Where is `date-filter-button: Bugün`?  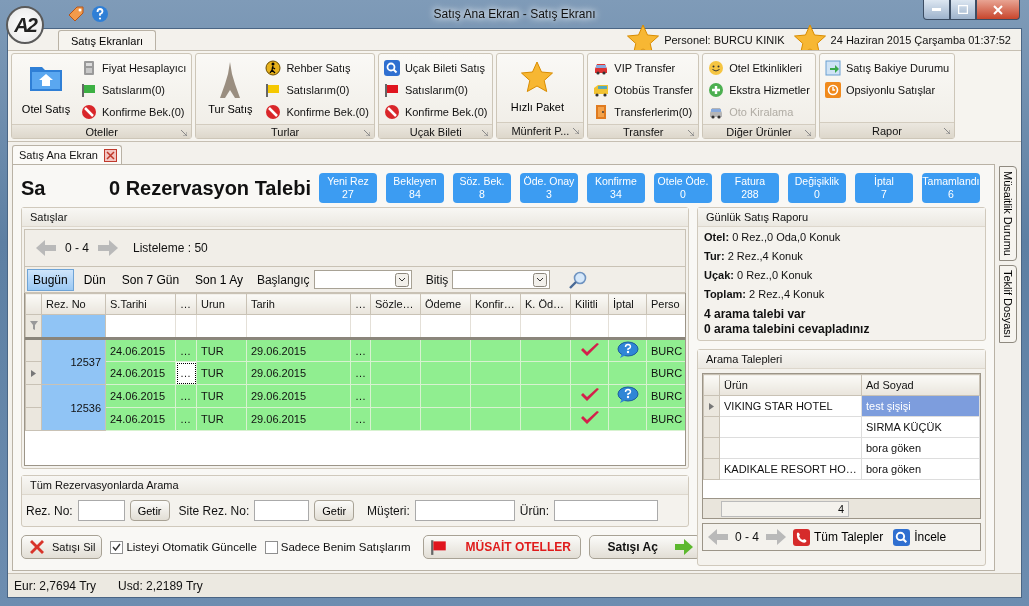
date-filter-button: Bugün is located at coordinates (50, 279).